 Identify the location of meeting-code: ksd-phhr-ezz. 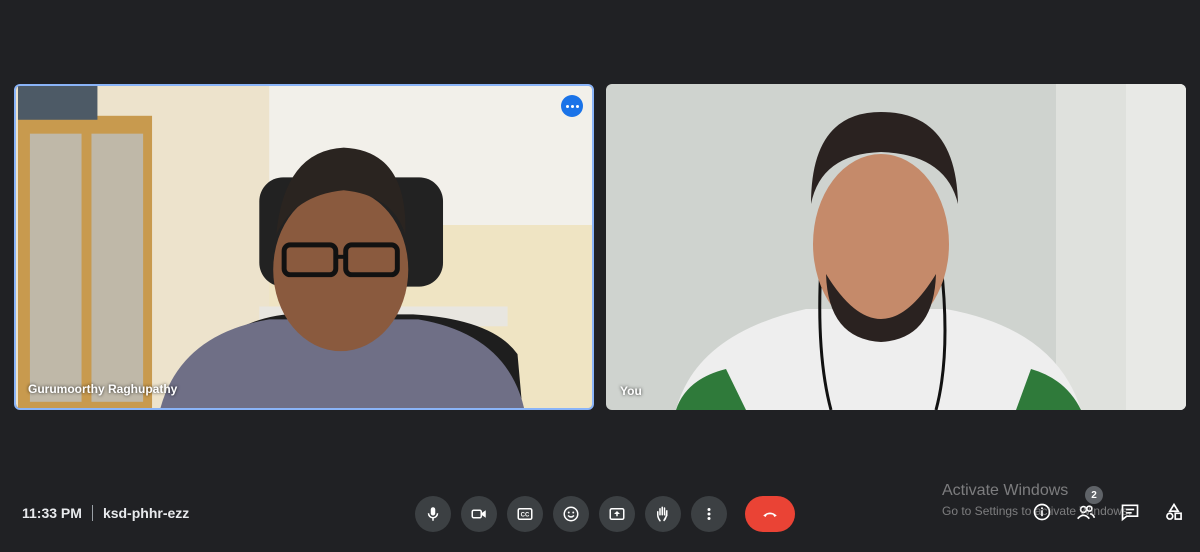
(146, 513).